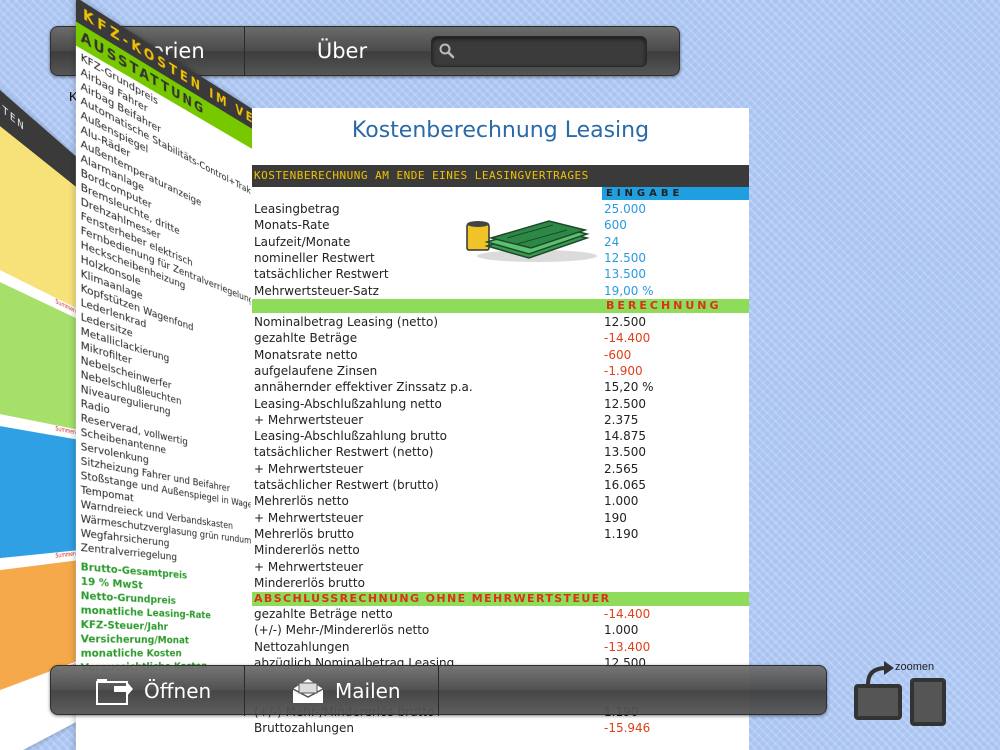  What do you see at coordinates (297, 209) in the screenshot?
I see `row-label: Leasingbetrag` at bounding box center [297, 209].